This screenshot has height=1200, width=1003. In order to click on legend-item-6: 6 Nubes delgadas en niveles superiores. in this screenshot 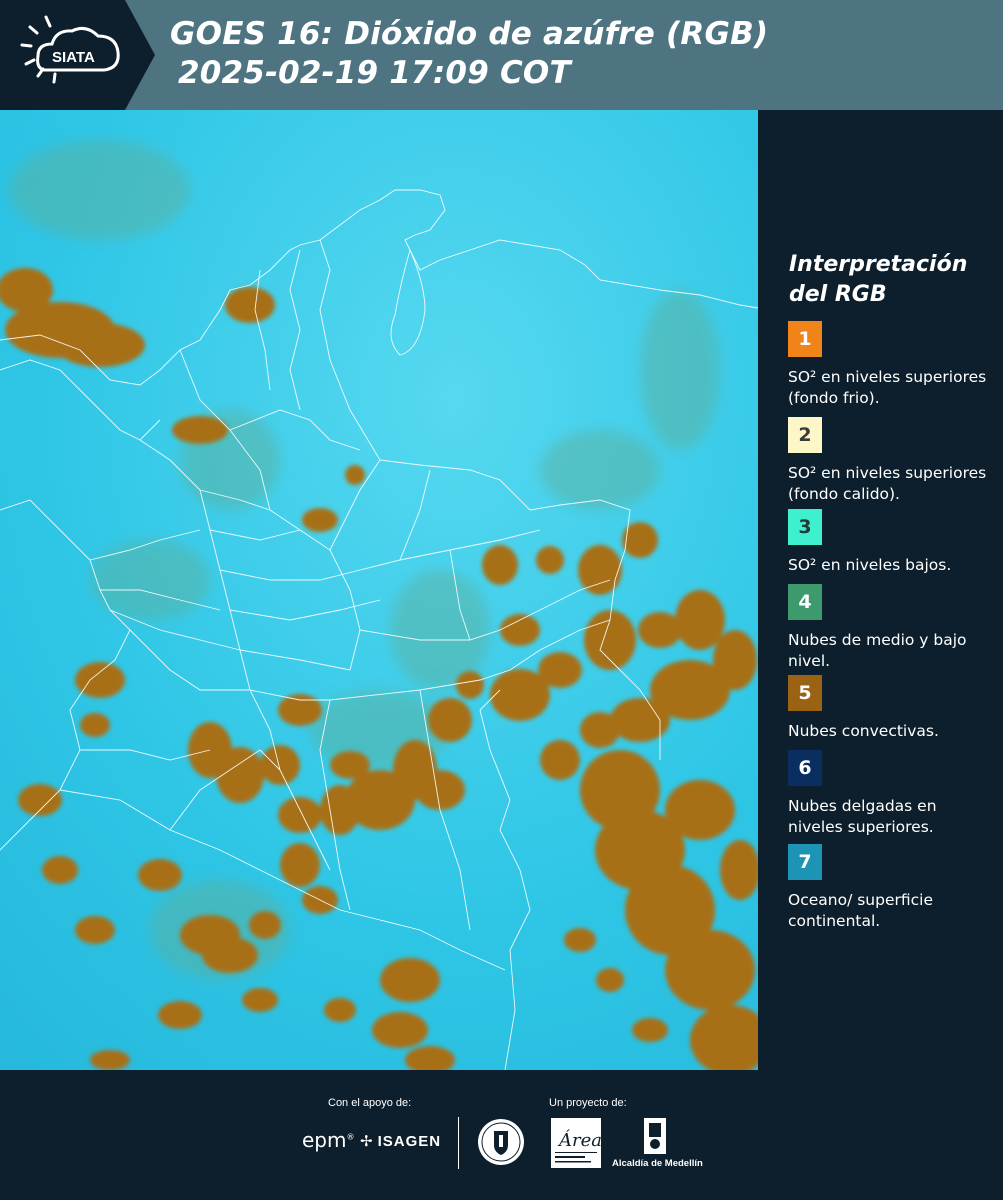, I will do `click(888, 794)`.